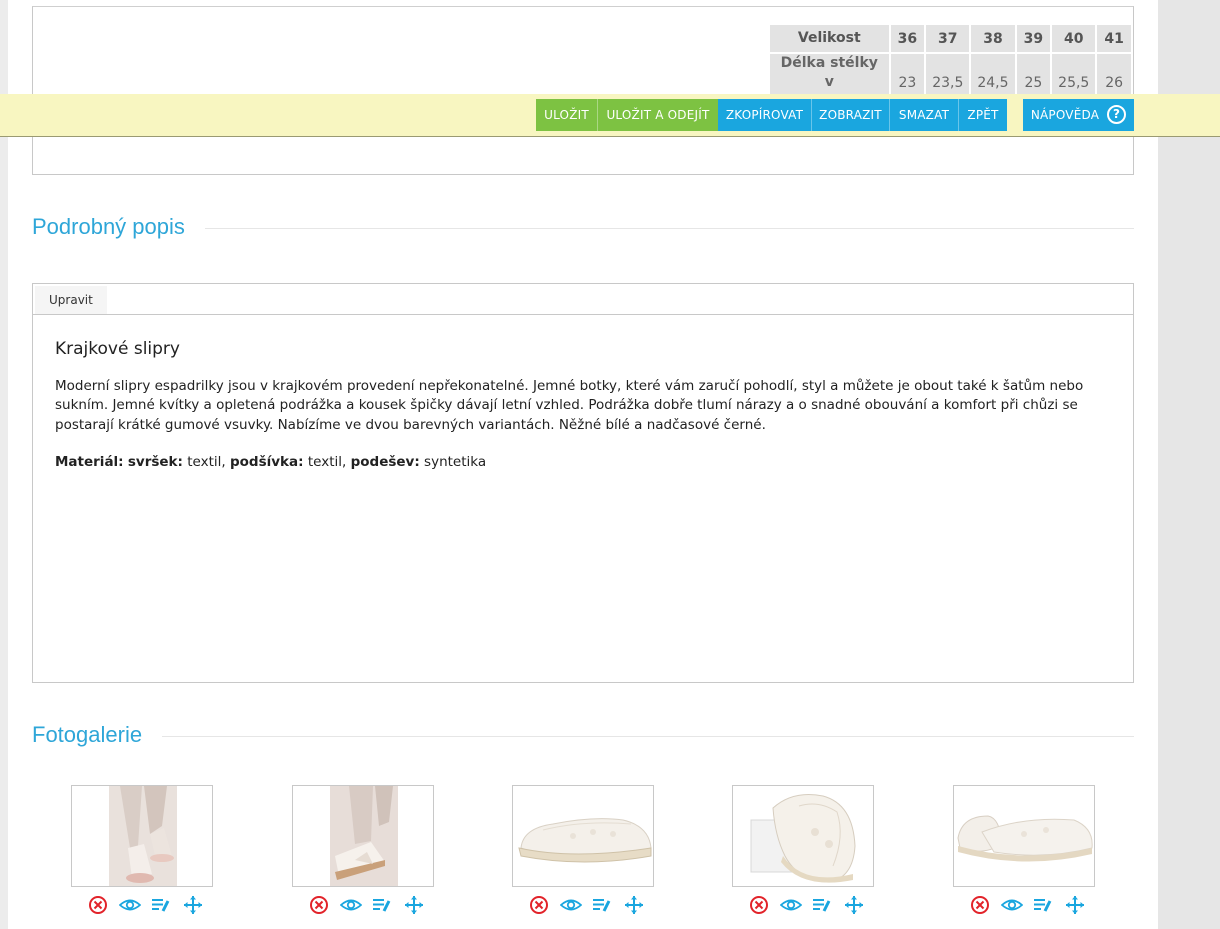  Describe the element at coordinates (948, 38) in the screenshot. I see `size-cell: 37` at that location.